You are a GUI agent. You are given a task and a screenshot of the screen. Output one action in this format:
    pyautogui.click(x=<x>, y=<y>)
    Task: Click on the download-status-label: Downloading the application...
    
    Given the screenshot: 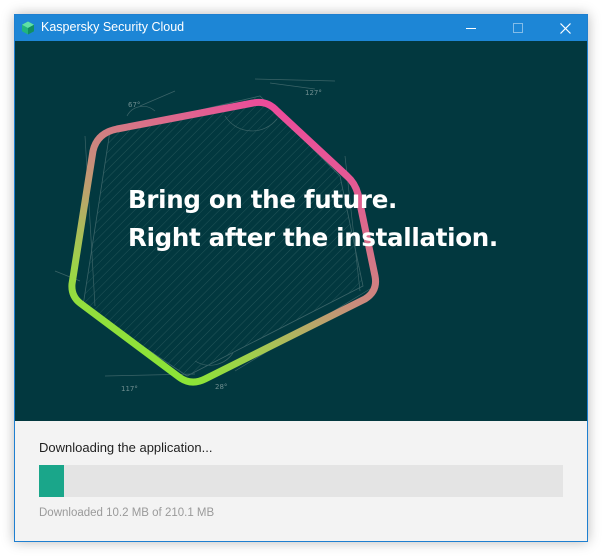 What is the action you would take?
    pyautogui.click(x=126, y=447)
    